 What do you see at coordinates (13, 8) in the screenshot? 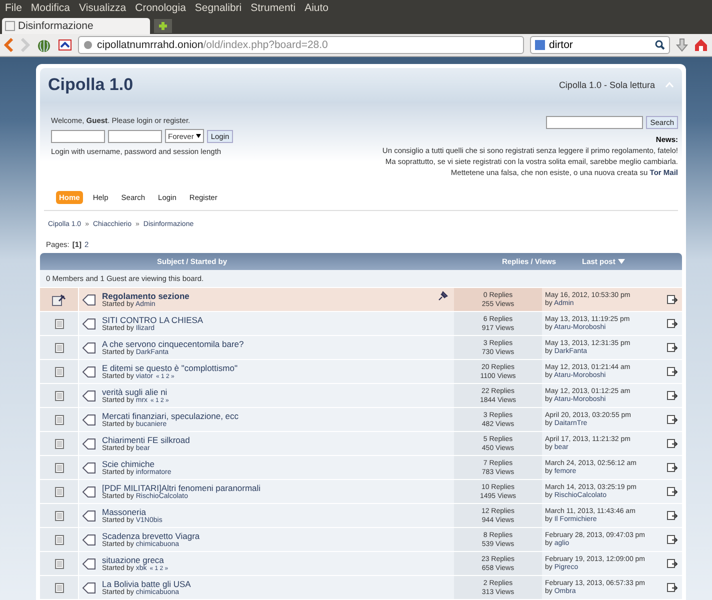
I see `menu-item: File` at bounding box center [13, 8].